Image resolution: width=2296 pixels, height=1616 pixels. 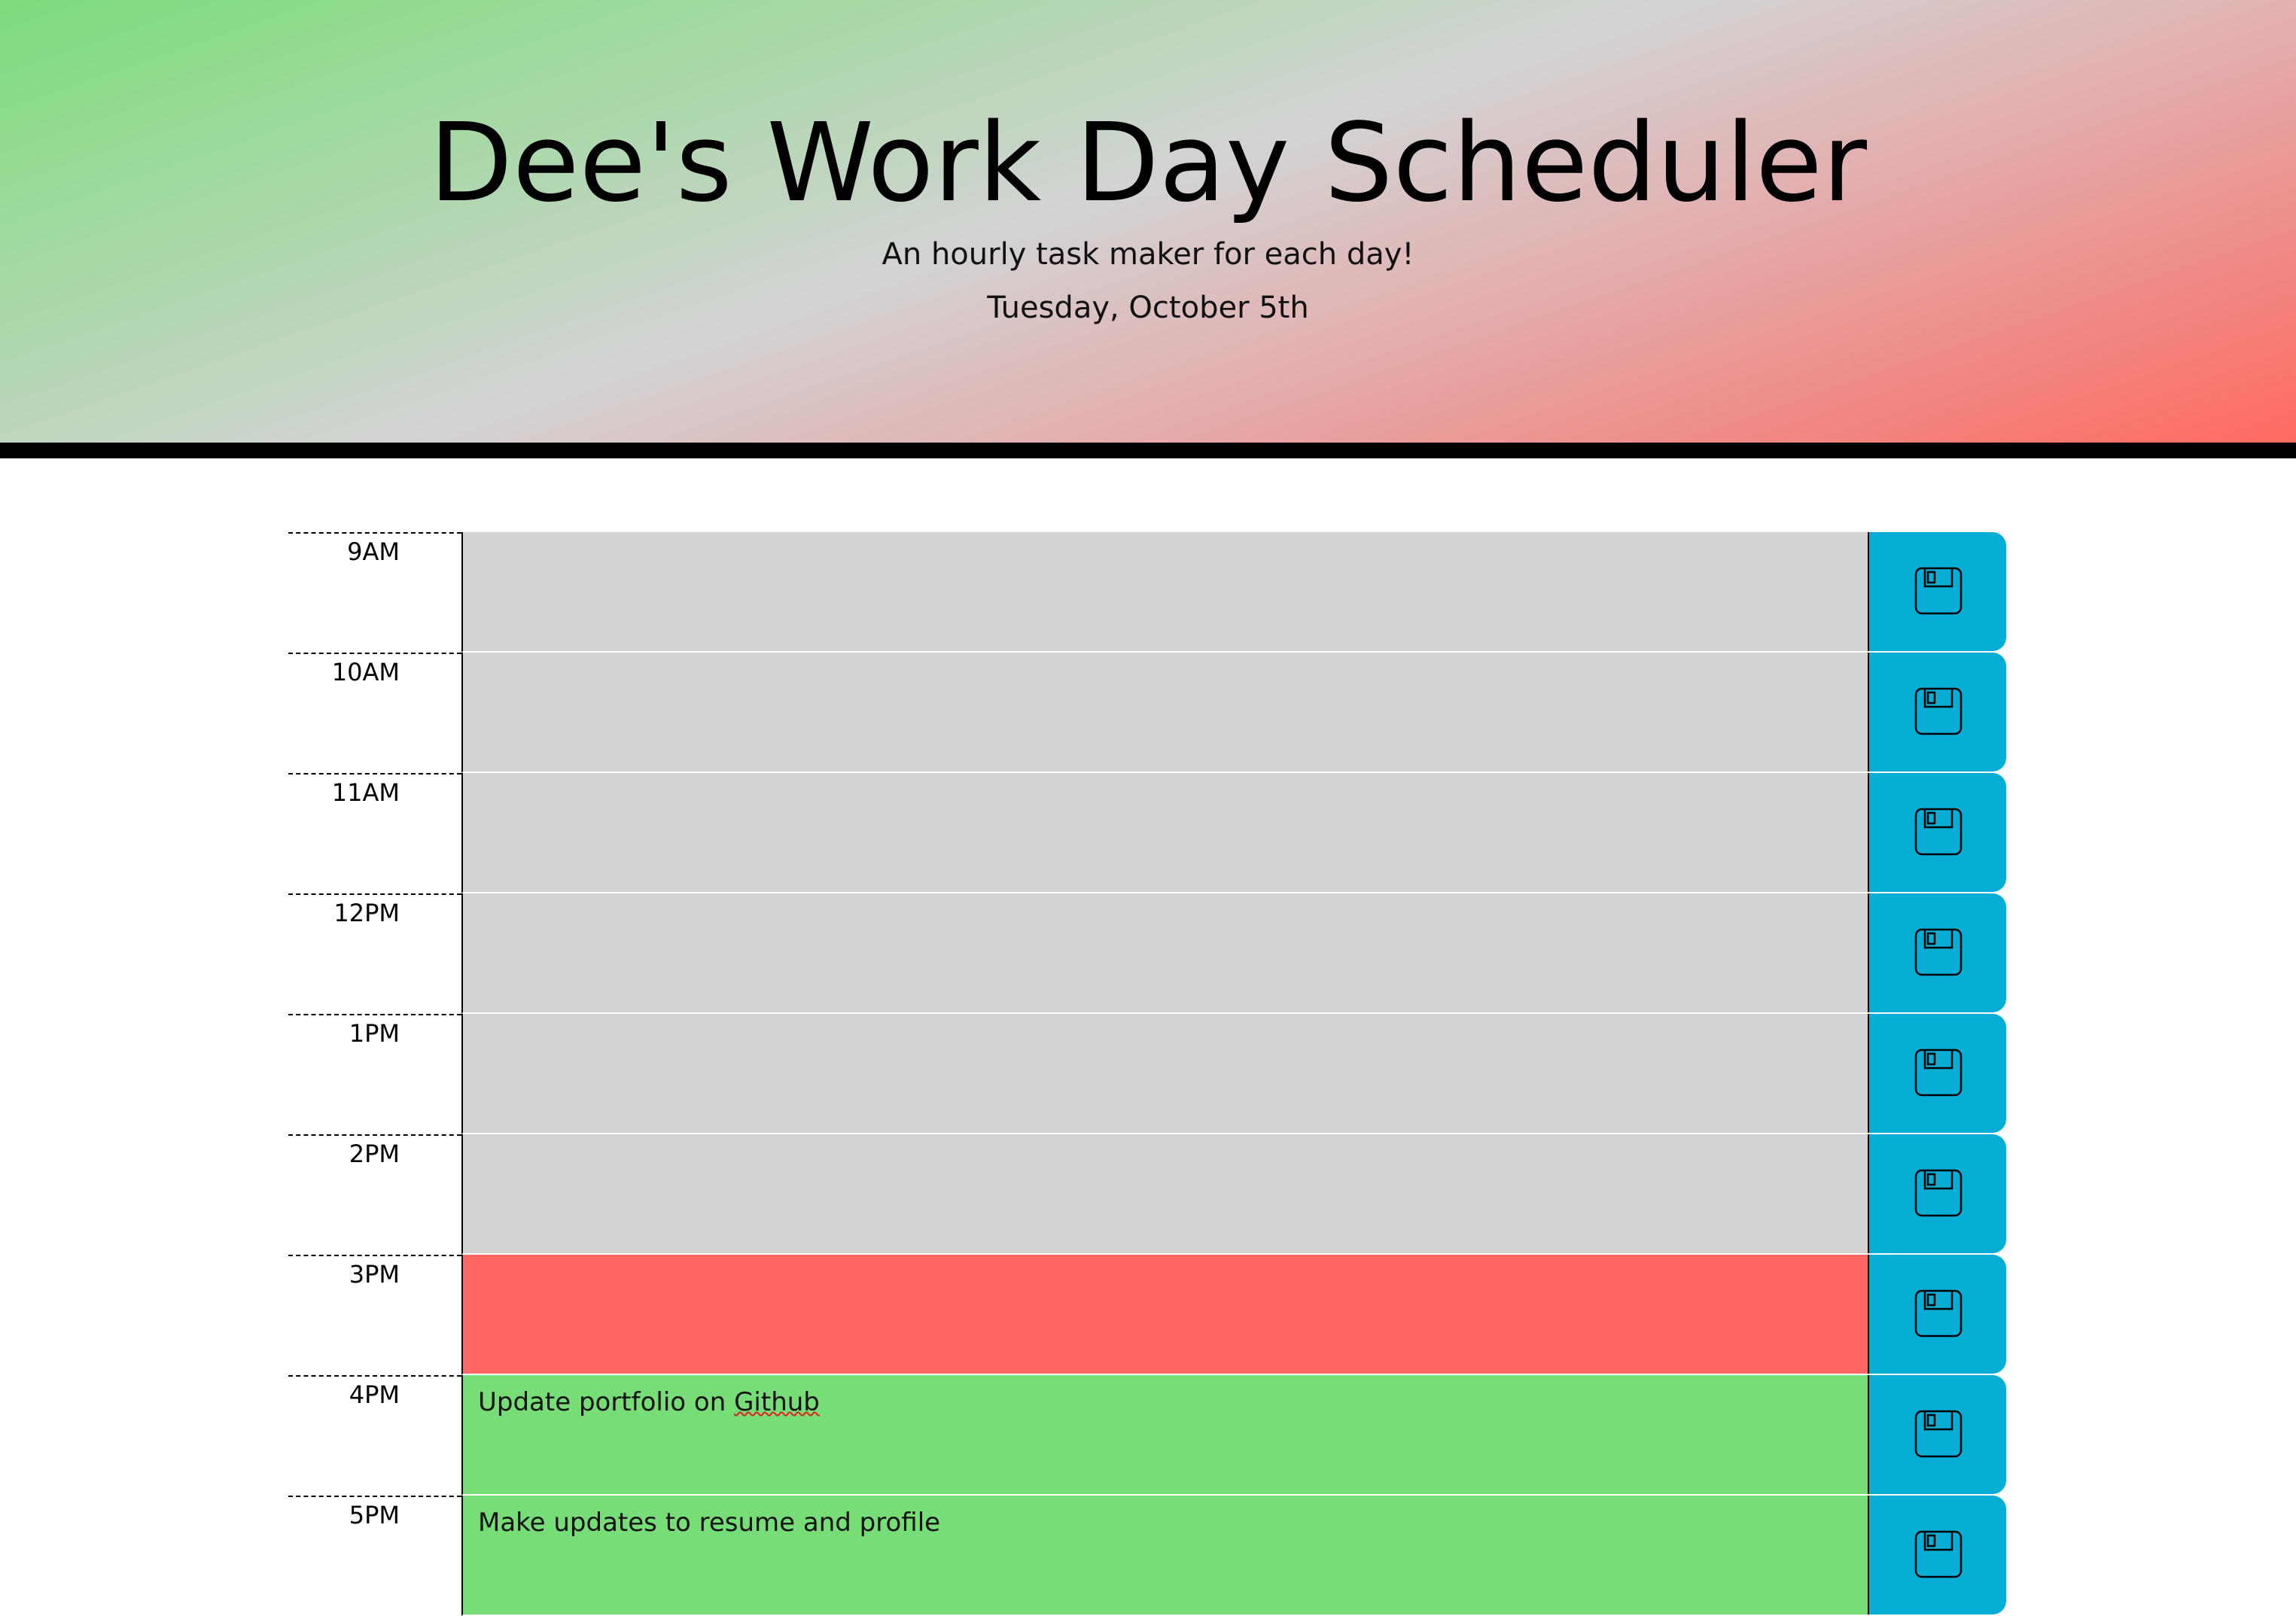 I want to click on time-block-4pm: 4PM Update portfolio on Github, so click(x=1147, y=1435).